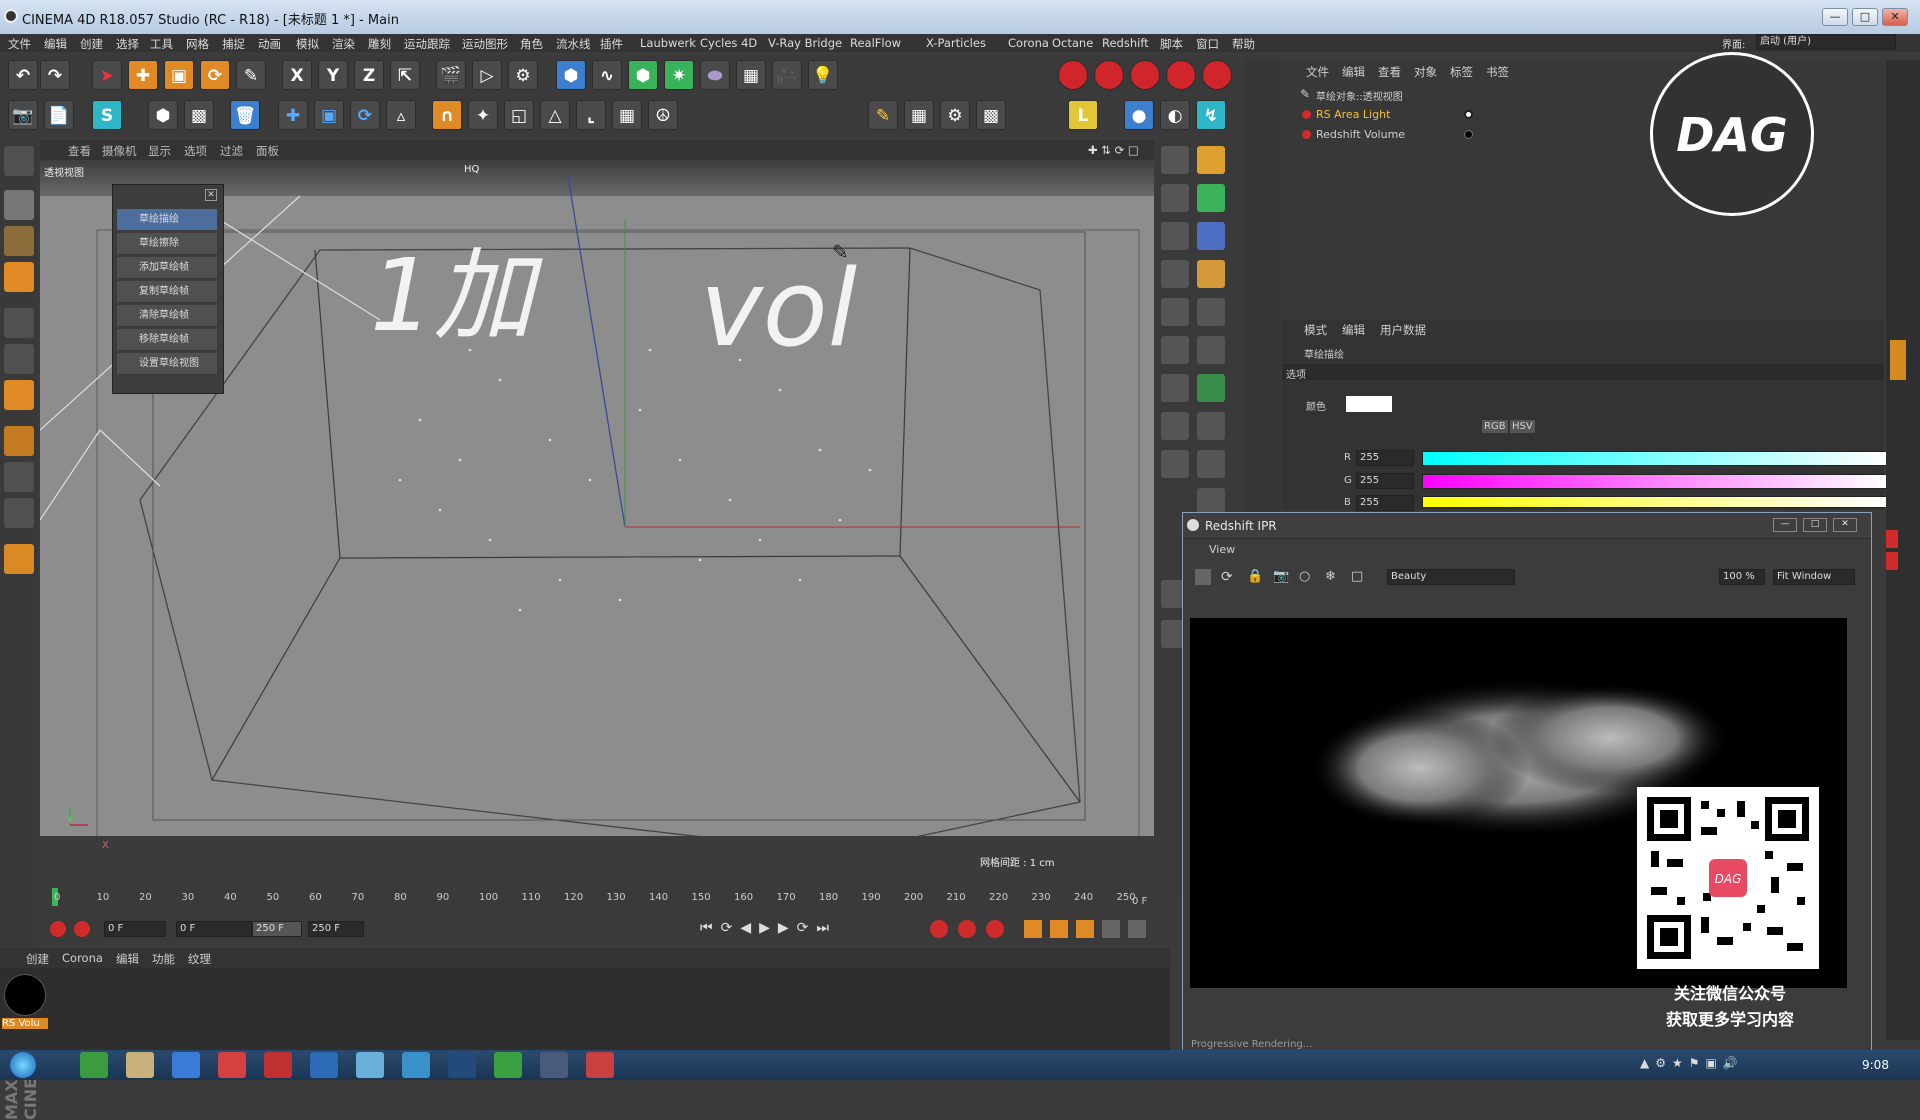  What do you see at coordinates (167, 220) in the screenshot?
I see `popup-item-sketch-draw: 草绘描绘` at bounding box center [167, 220].